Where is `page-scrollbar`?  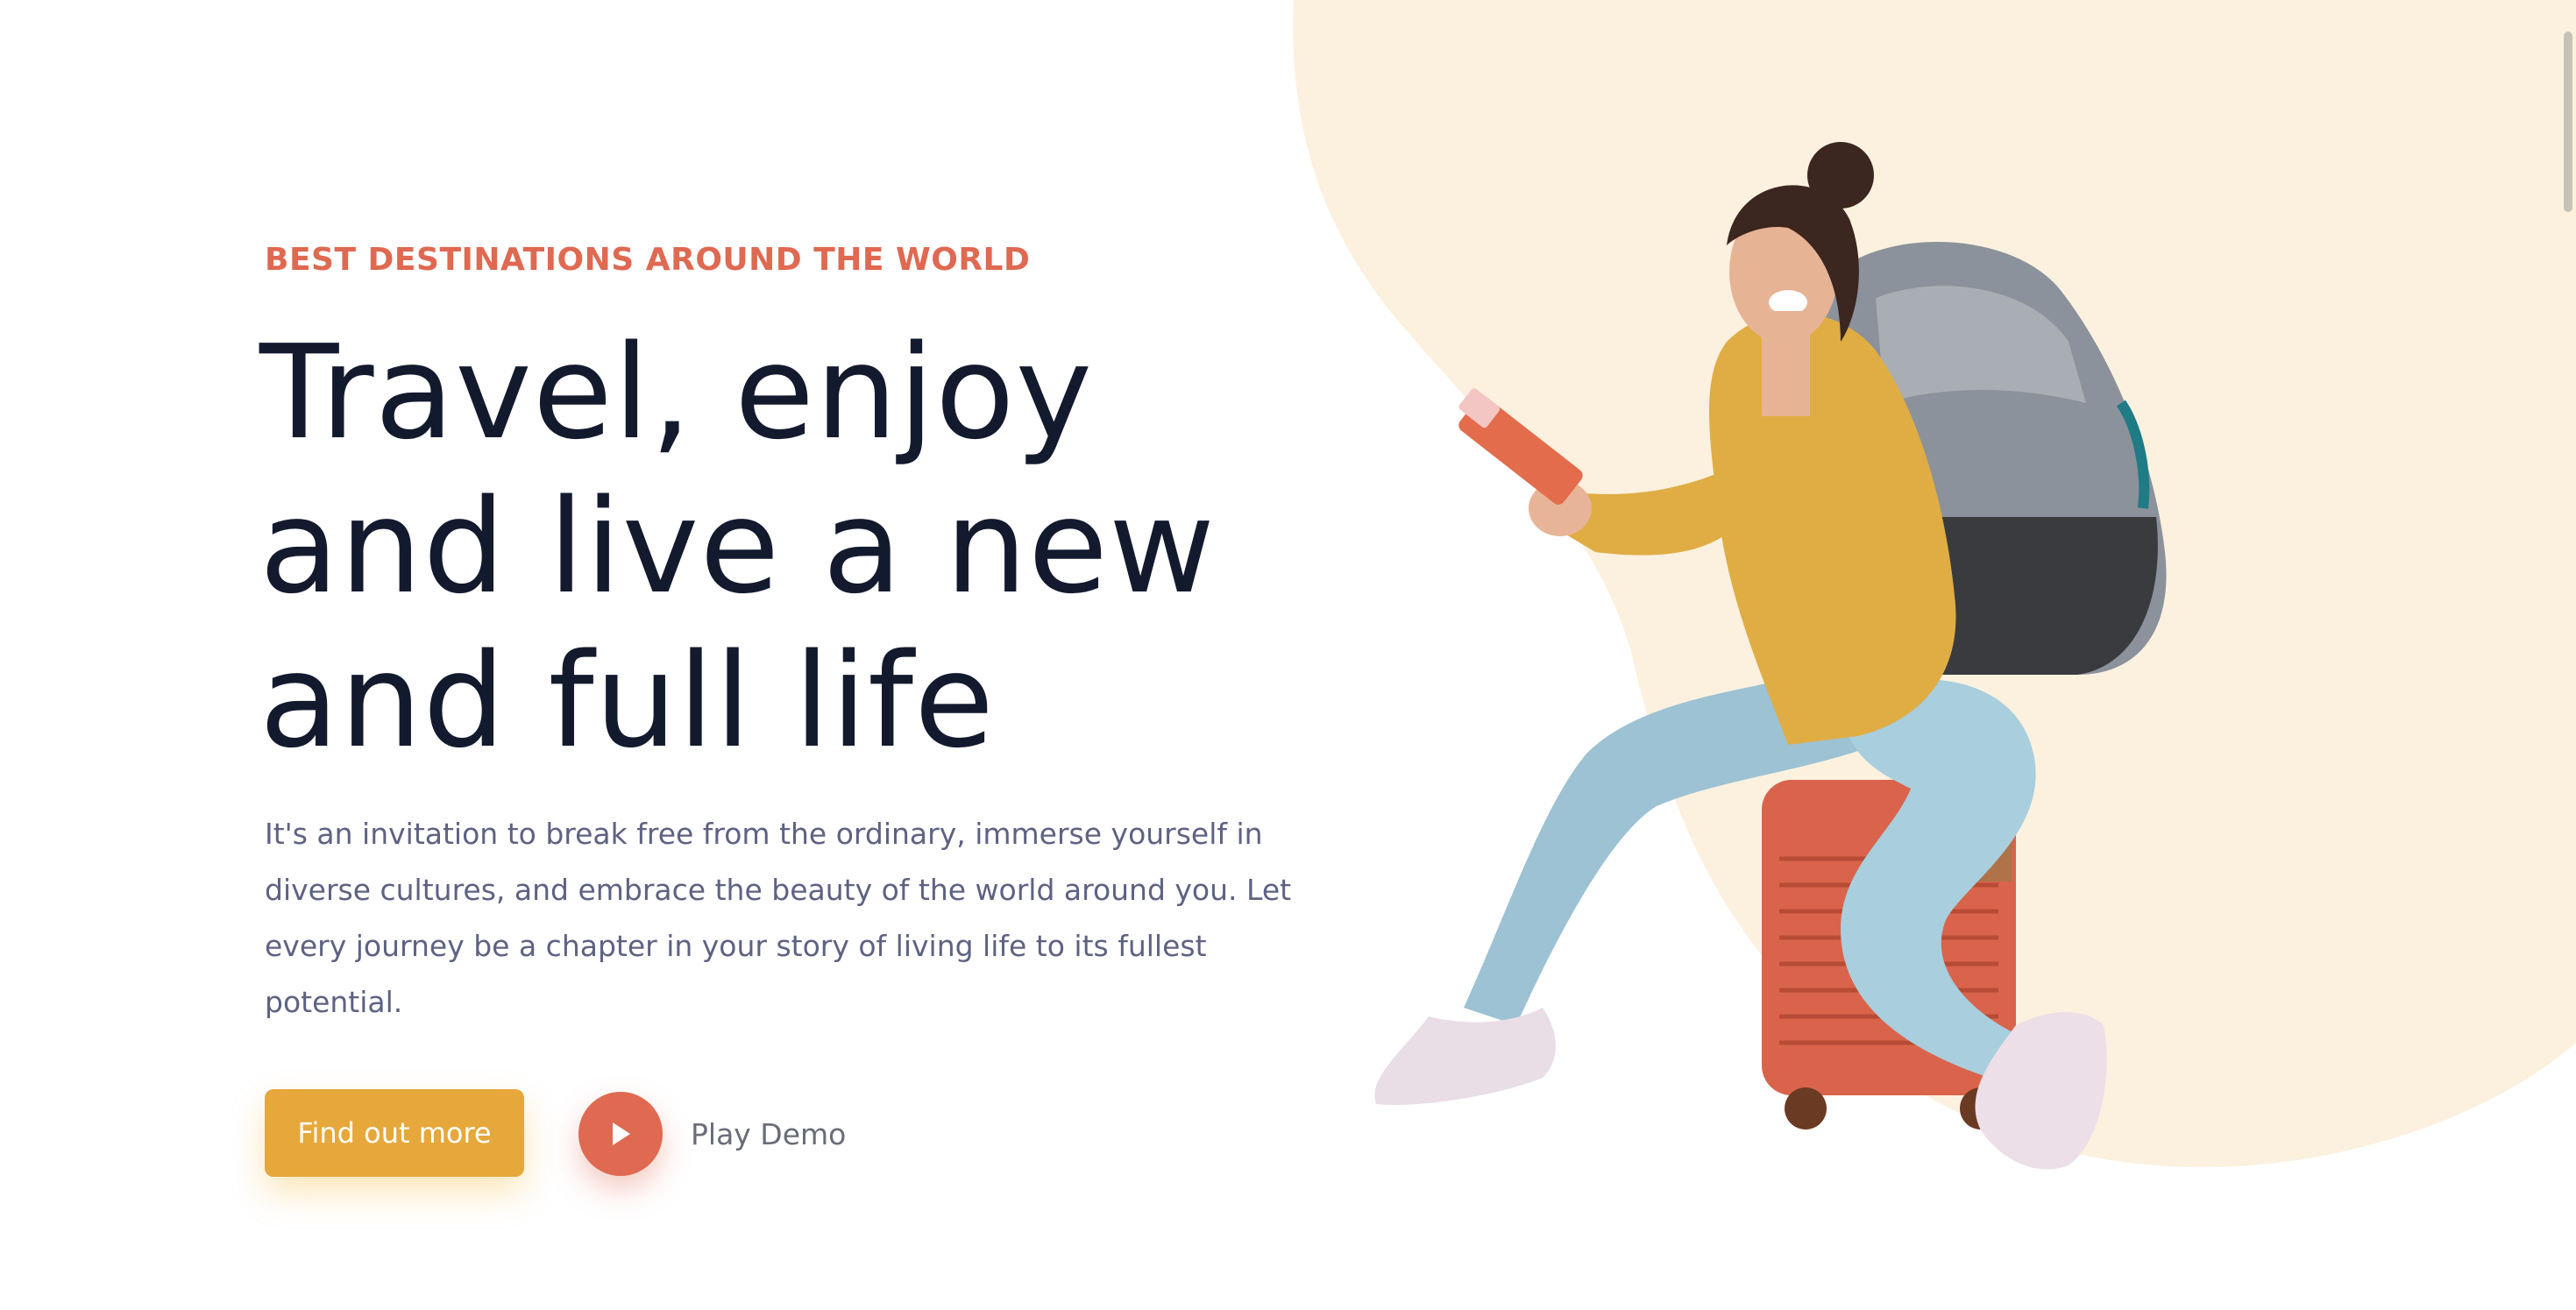 page-scrollbar is located at coordinates (2566, 655).